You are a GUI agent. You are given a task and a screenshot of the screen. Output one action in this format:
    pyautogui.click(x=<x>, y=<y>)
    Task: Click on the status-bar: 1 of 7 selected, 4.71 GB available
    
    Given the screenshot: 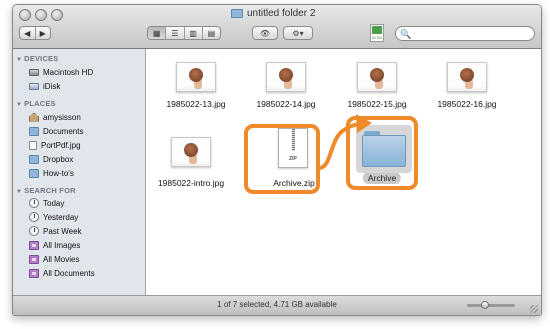 What is the action you would take?
    pyautogui.click(x=277, y=305)
    